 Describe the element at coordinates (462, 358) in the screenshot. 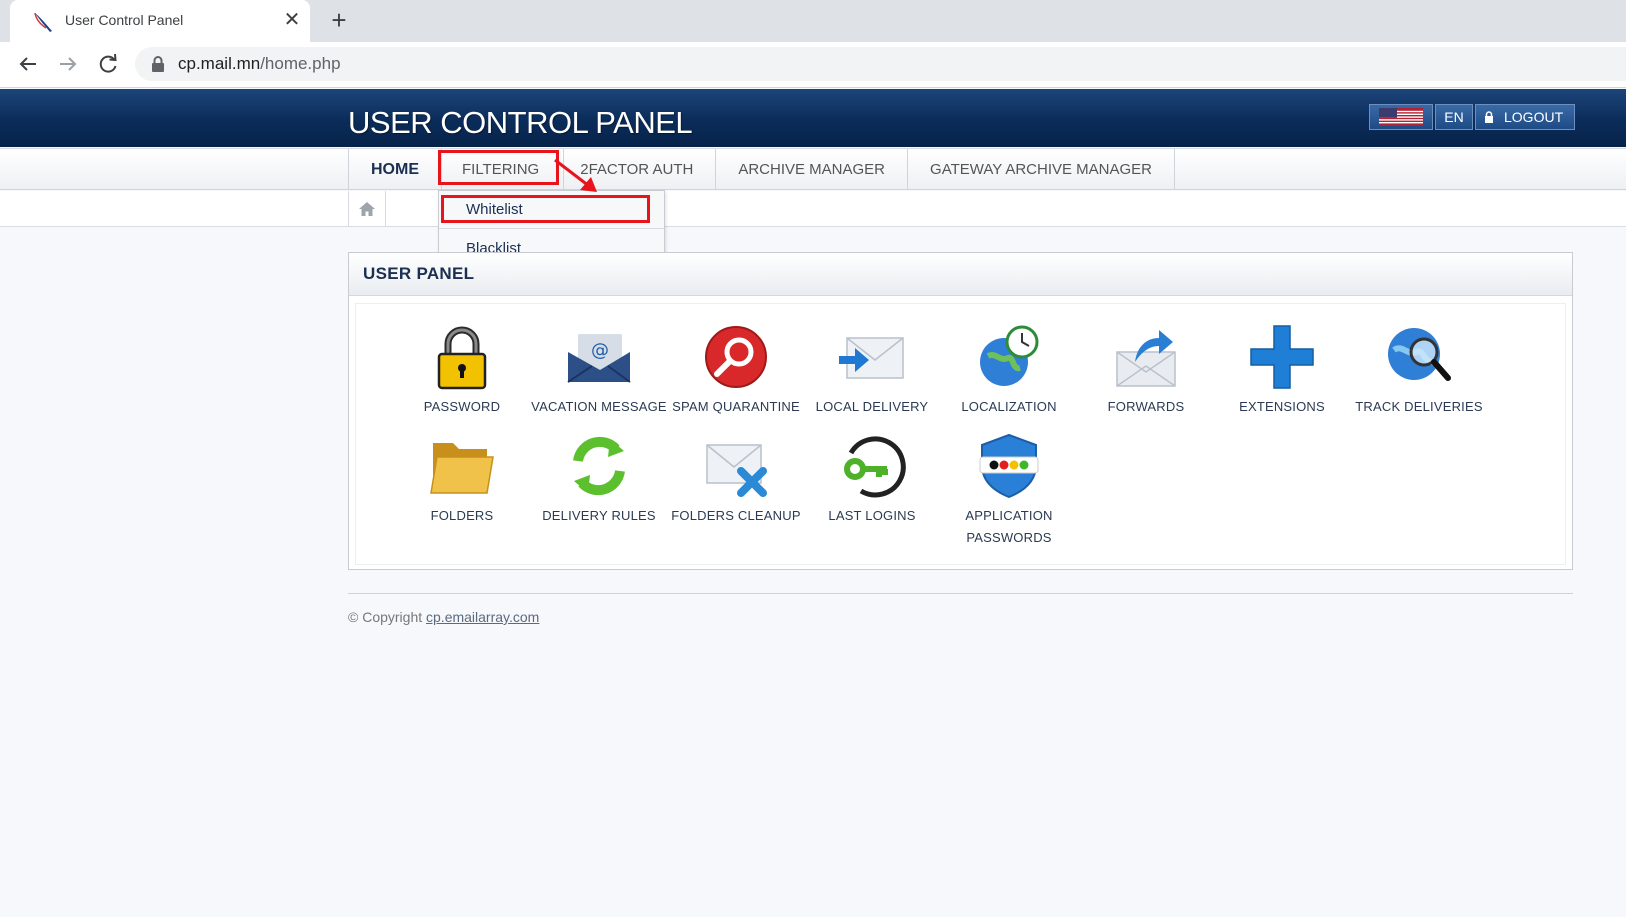

I see `padlock-icon` at that location.